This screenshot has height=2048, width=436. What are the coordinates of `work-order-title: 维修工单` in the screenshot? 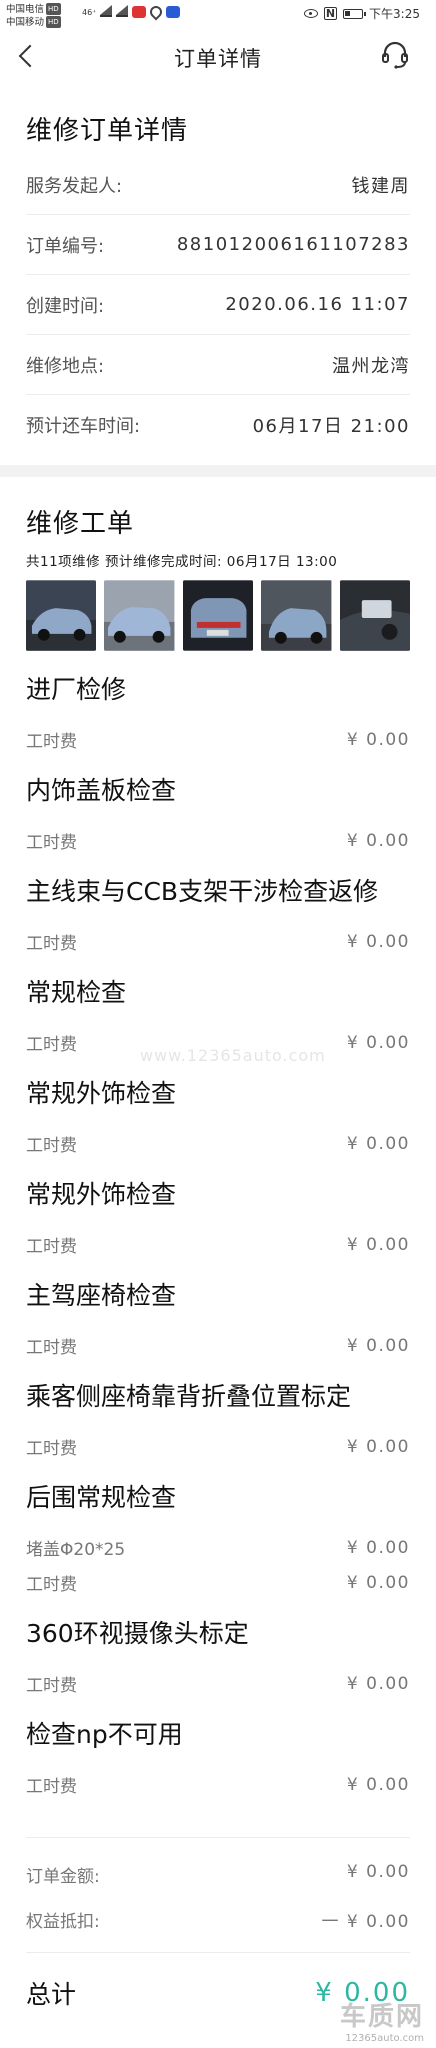 It's located at (80, 524).